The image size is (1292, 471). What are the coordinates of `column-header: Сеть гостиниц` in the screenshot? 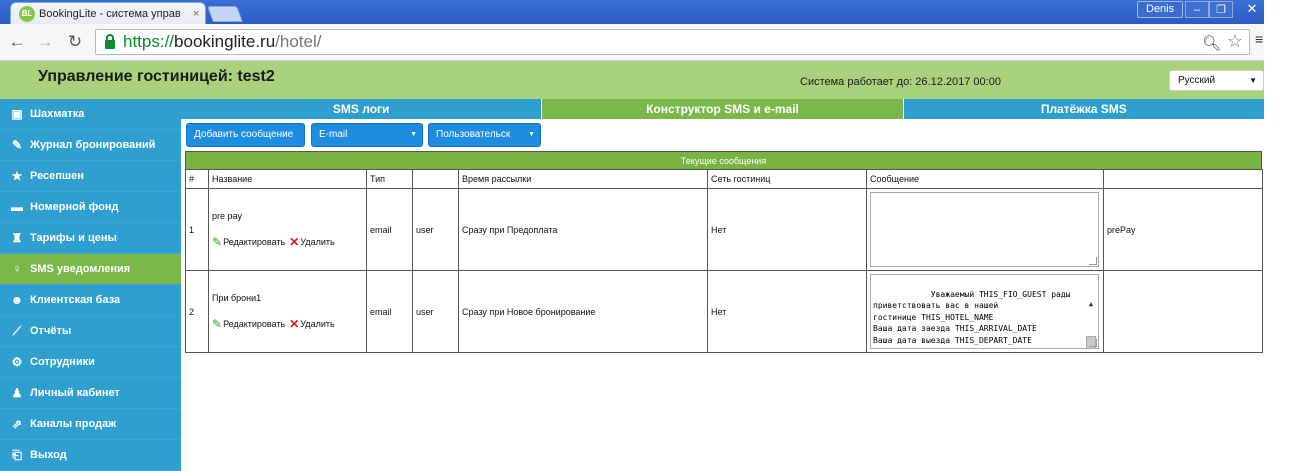 It's located at (787, 179).